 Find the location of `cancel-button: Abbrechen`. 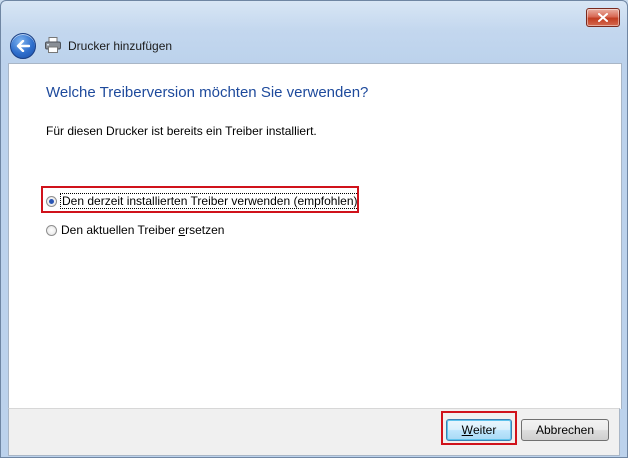

cancel-button: Abbrechen is located at coordinates (565, 430).